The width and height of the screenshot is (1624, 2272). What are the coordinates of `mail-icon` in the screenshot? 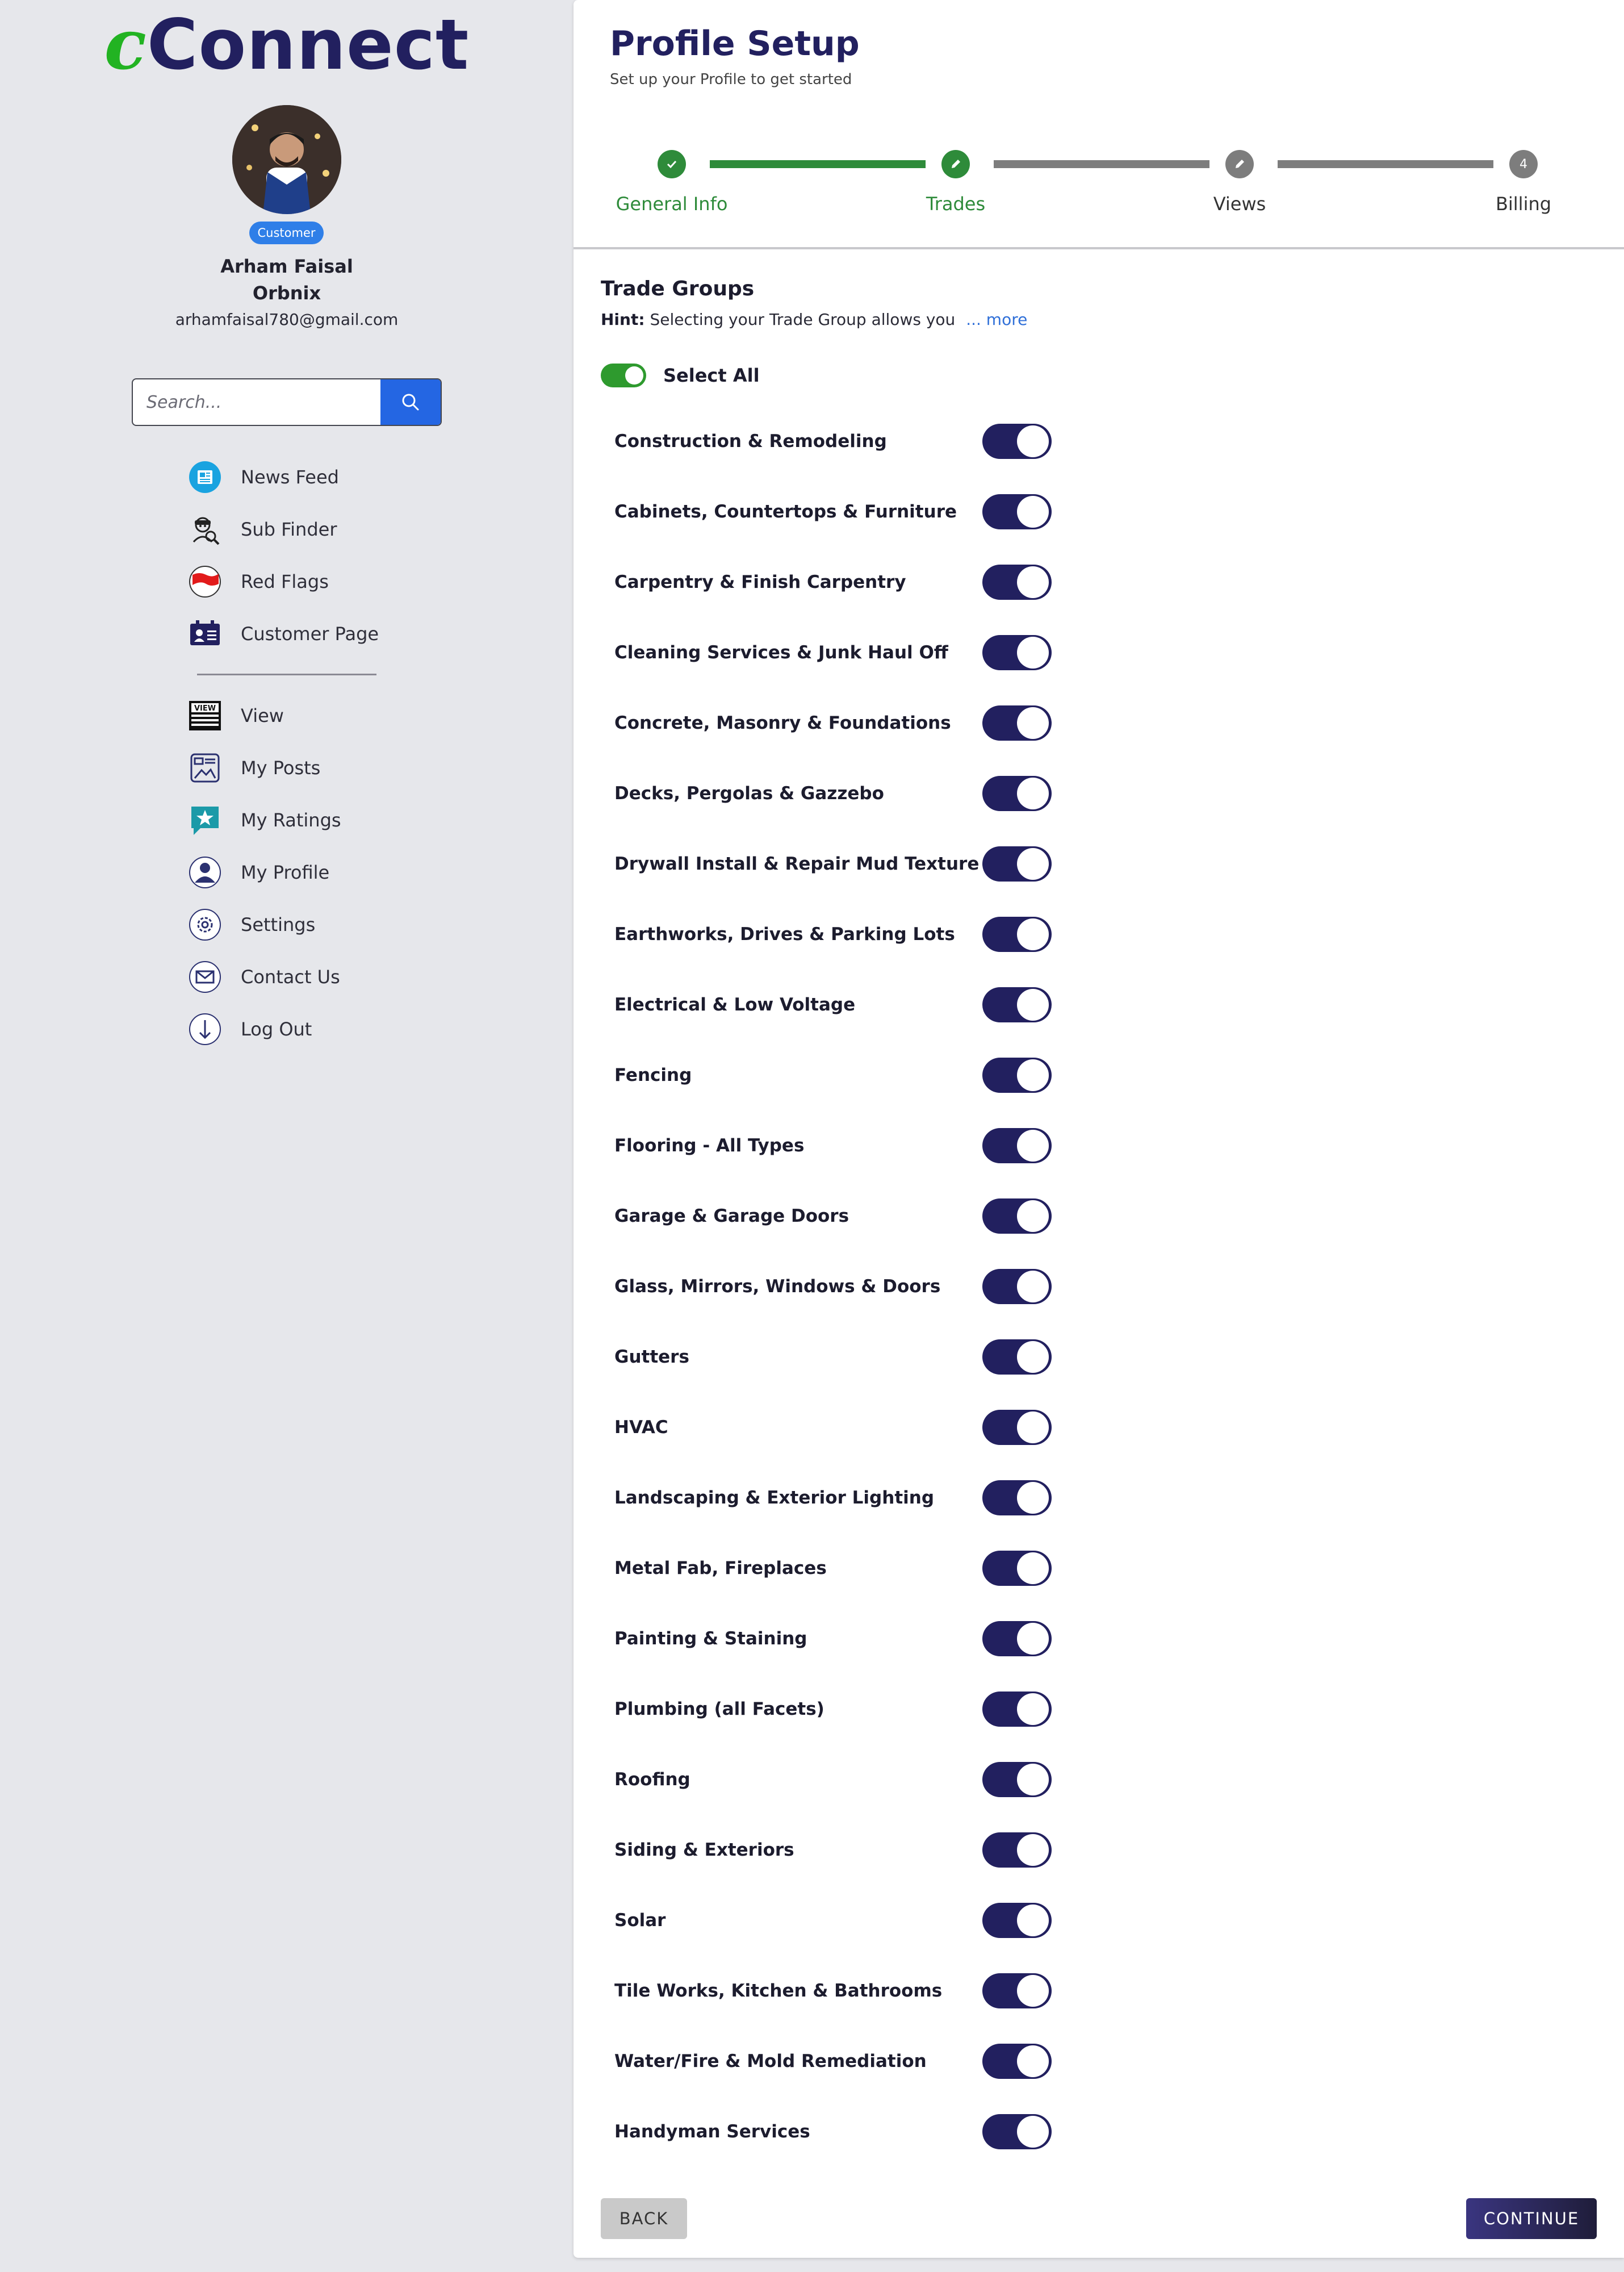 It's located at (205, 977).